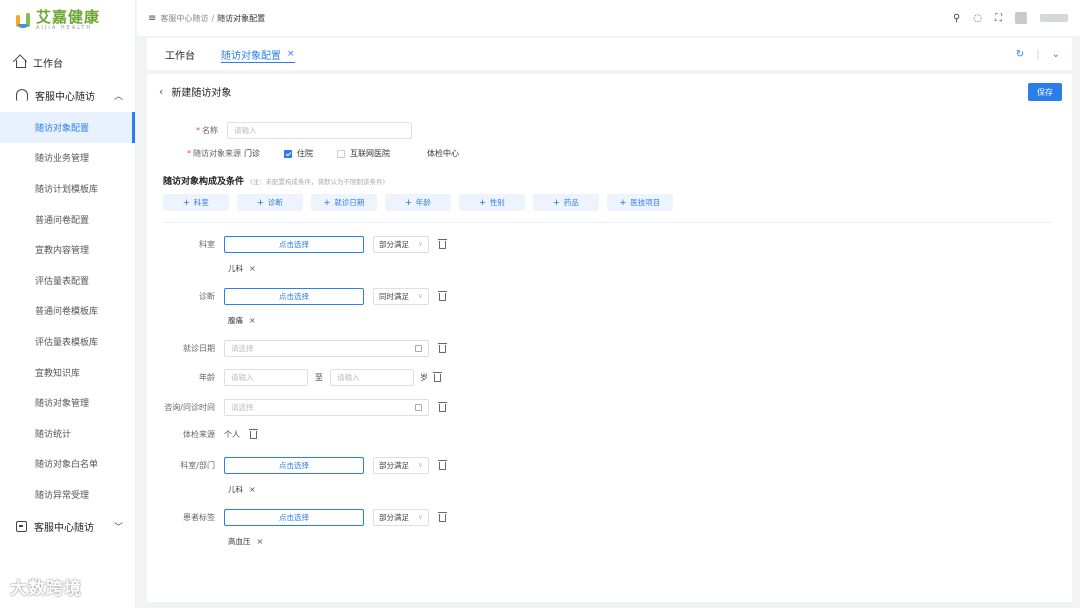 This screenshot has height=608, width=1080. Describe the element at coordinates (1020, 54) in the screenshot. I see `refresh-icon: ↻` at that location.